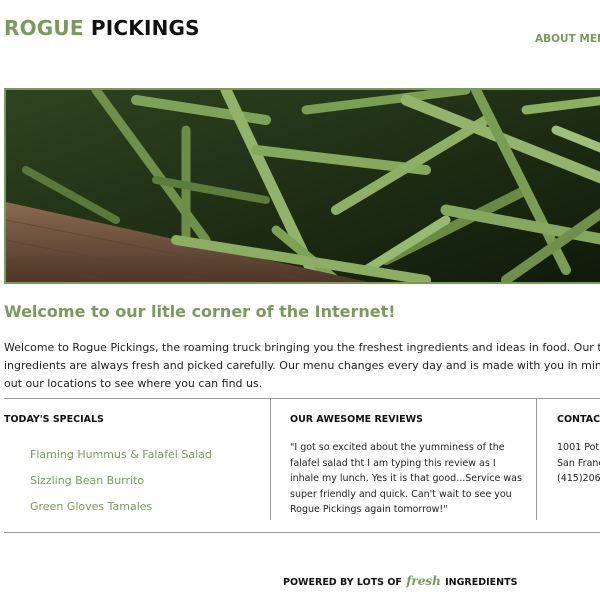 The image size is (600, 600). I want to click on special-item: Green Gloves Tamales, so click(121, 512).